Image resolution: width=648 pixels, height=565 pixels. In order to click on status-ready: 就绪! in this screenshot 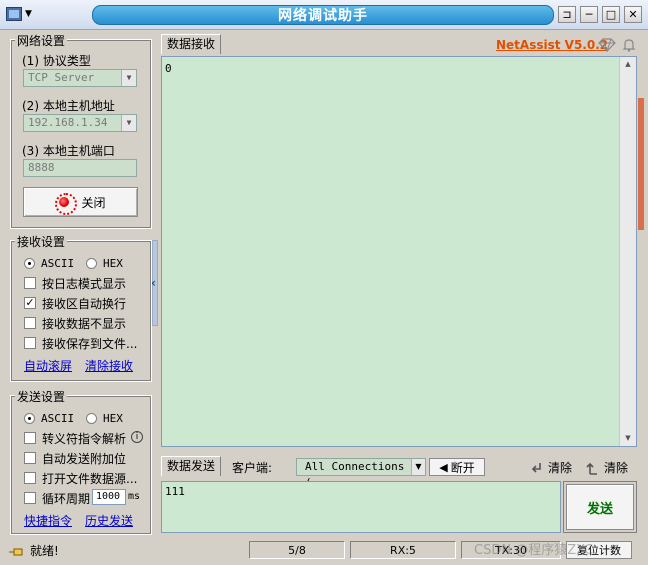, I will do `click(33, 550)`.